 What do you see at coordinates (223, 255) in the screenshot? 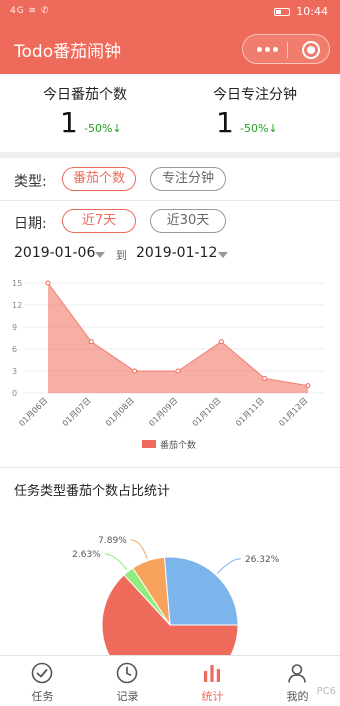
I see `end-date-dropdown-icon` at bounding box center [223, 255].